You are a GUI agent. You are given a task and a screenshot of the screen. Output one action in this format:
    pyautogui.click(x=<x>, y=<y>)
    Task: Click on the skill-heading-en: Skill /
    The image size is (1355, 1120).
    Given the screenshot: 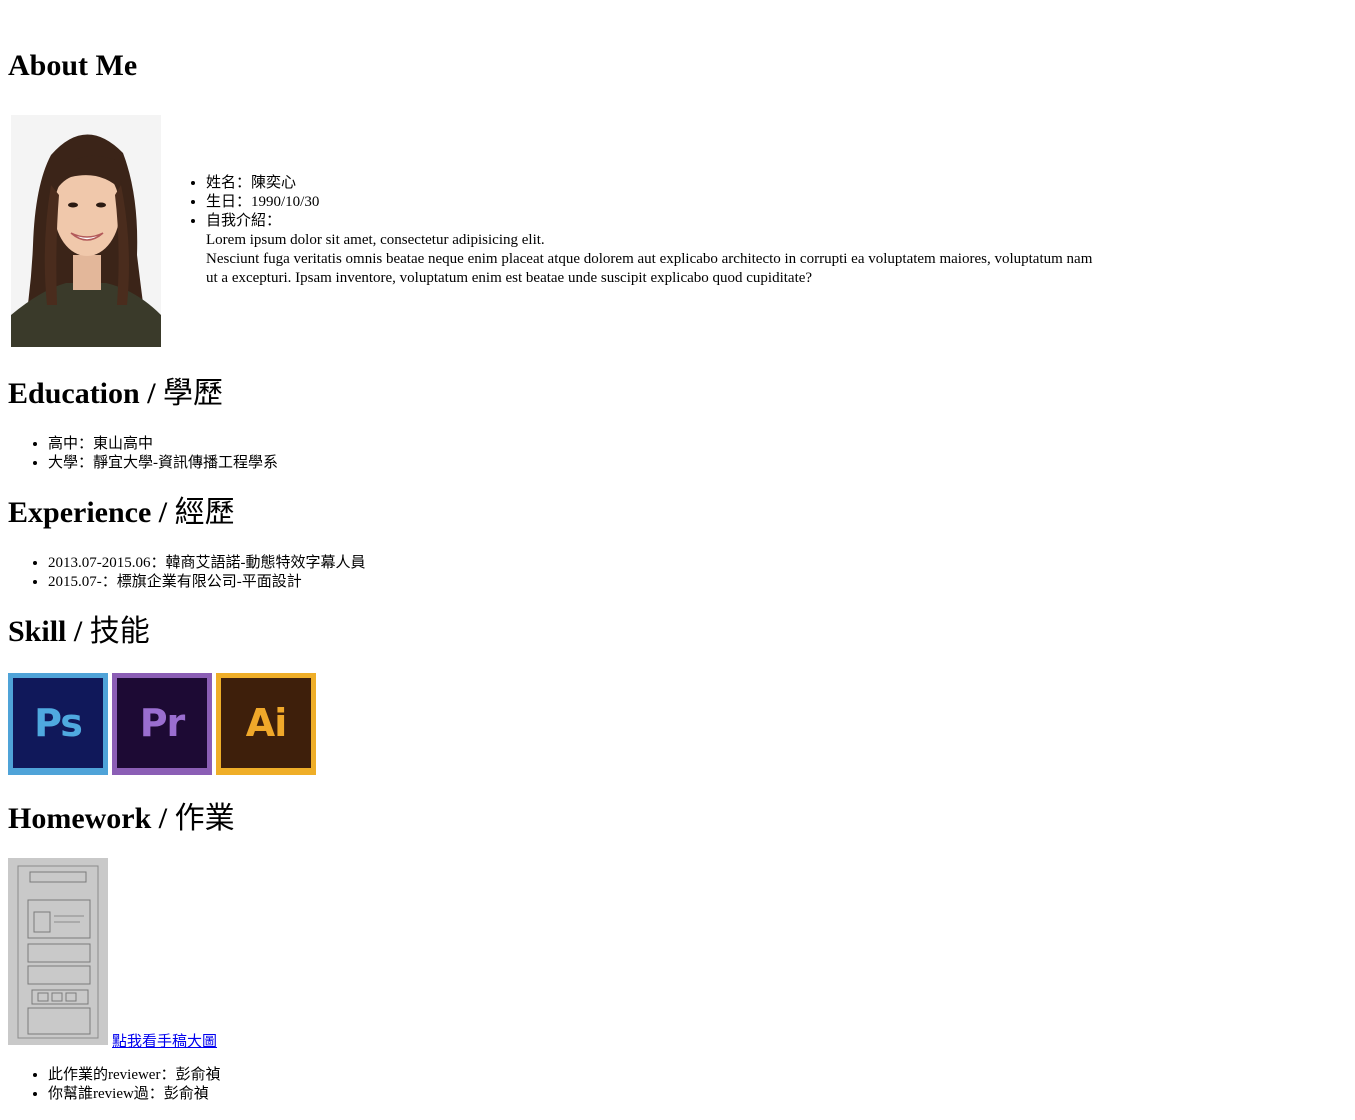 What is the action you would take?
    pyautogui.click(x=49, y=631)
    